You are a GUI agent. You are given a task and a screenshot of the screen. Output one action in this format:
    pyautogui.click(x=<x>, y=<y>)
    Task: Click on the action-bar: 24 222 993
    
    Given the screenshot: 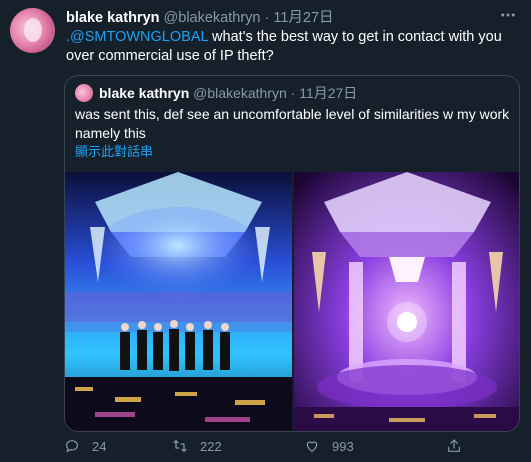 What is the action you would take?
    pyautogui.click(x=294, y=447)
    